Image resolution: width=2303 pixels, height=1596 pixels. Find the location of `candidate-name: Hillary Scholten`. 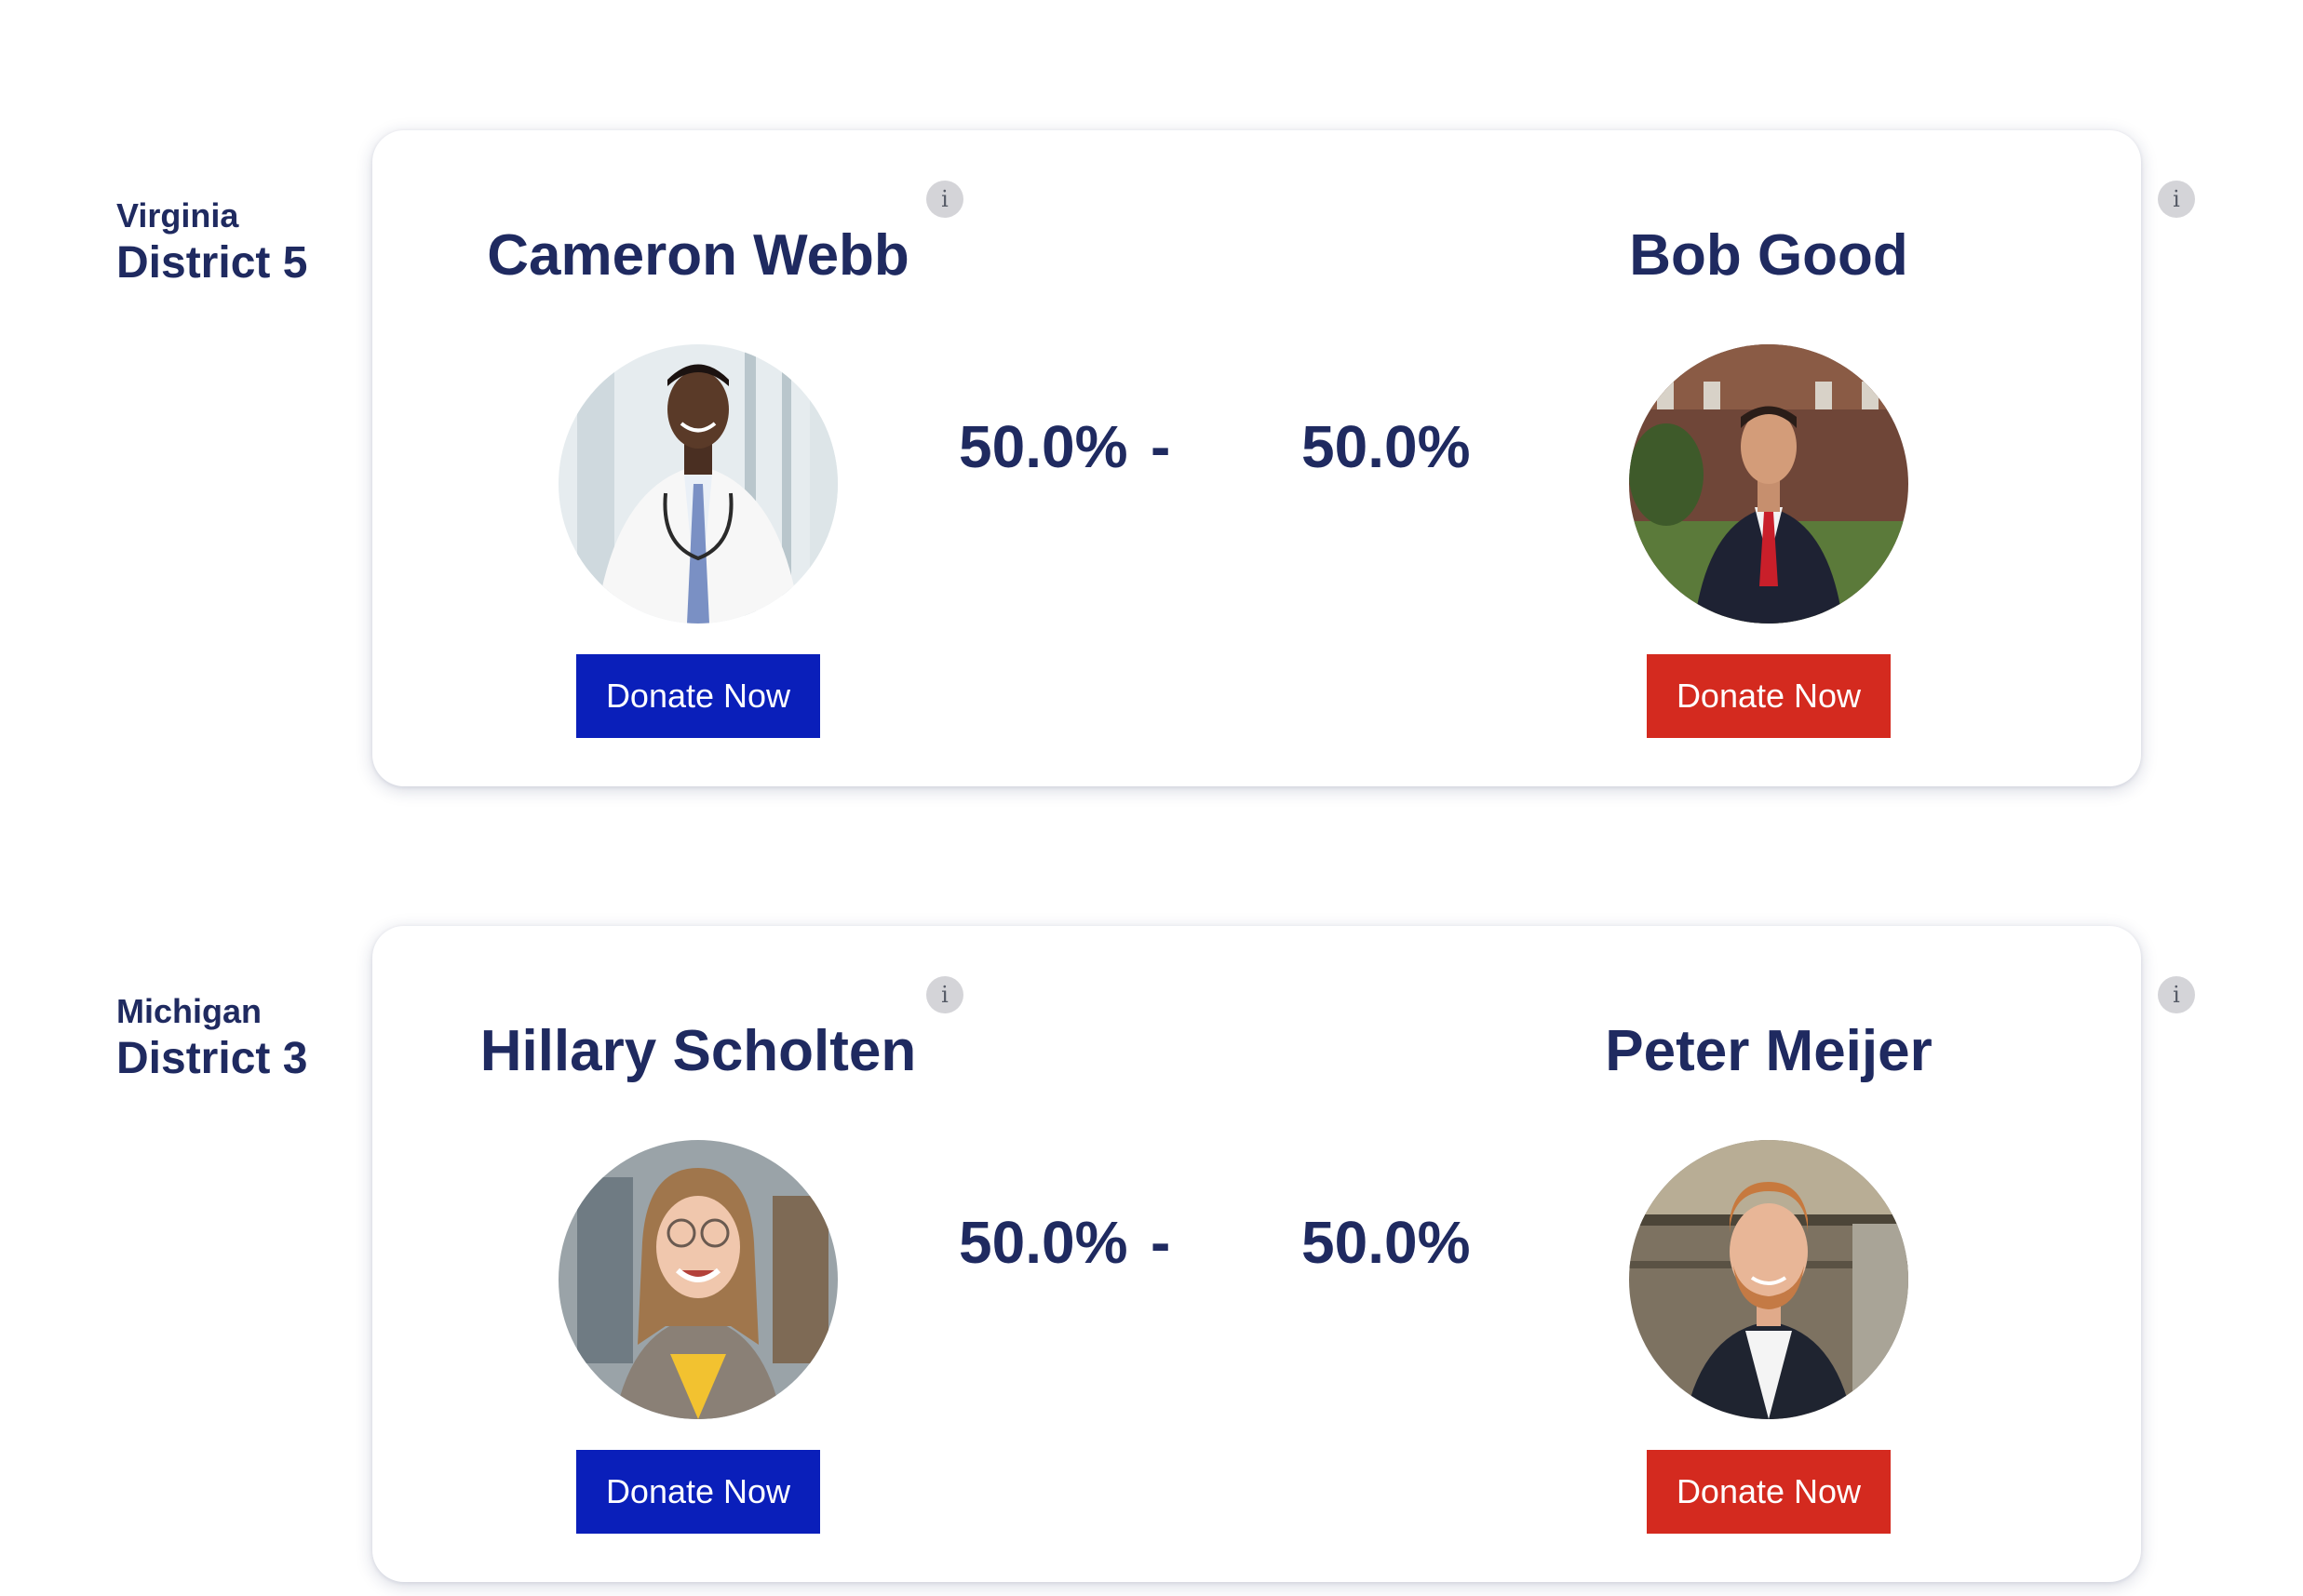

candidate-name: Hillary Scholten is located at coordinates (698, 1051).